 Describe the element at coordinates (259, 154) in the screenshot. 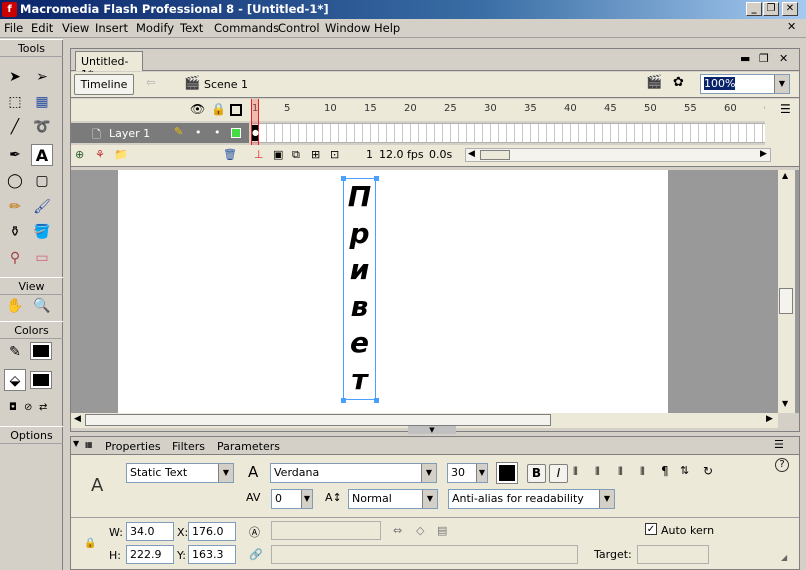

I see `center-frame-icon: ⊥` at that location.